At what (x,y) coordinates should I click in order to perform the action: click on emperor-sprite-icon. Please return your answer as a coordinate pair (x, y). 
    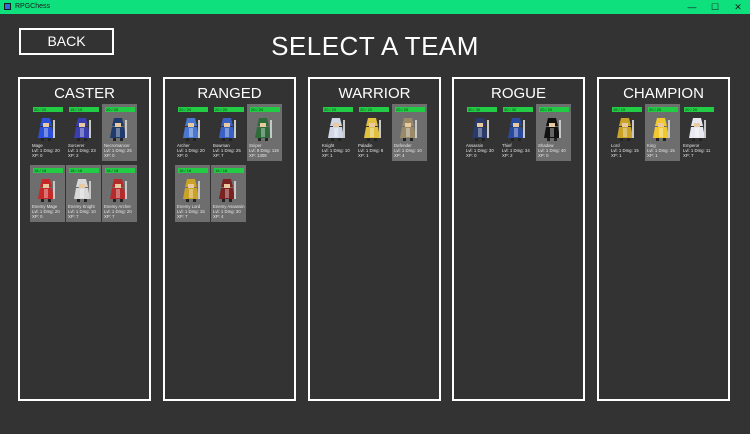
    Looking at the image, I should click on (697, 129).